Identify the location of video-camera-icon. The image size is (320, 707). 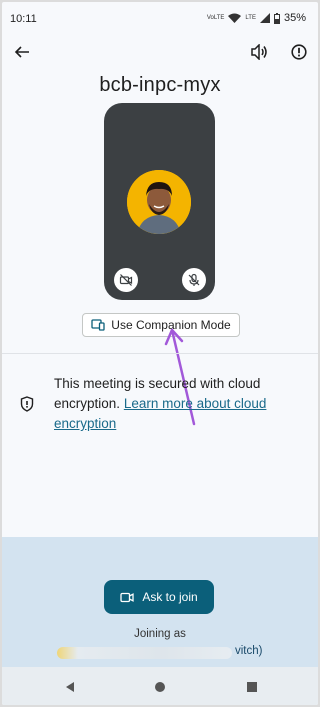
(127, 597).